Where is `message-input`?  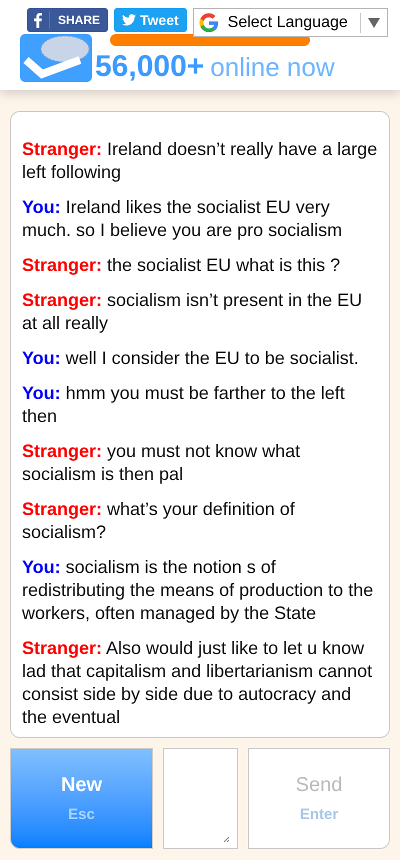
message-input is located at coordinates (200, 798).